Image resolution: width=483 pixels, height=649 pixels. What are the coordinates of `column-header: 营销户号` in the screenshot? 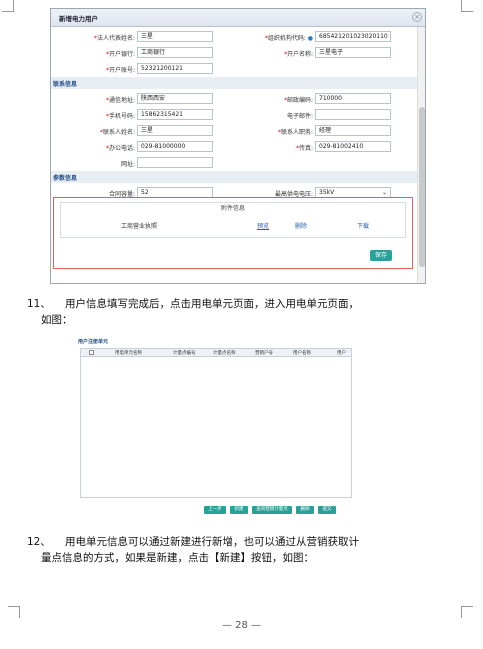 It's located at (264, 353).